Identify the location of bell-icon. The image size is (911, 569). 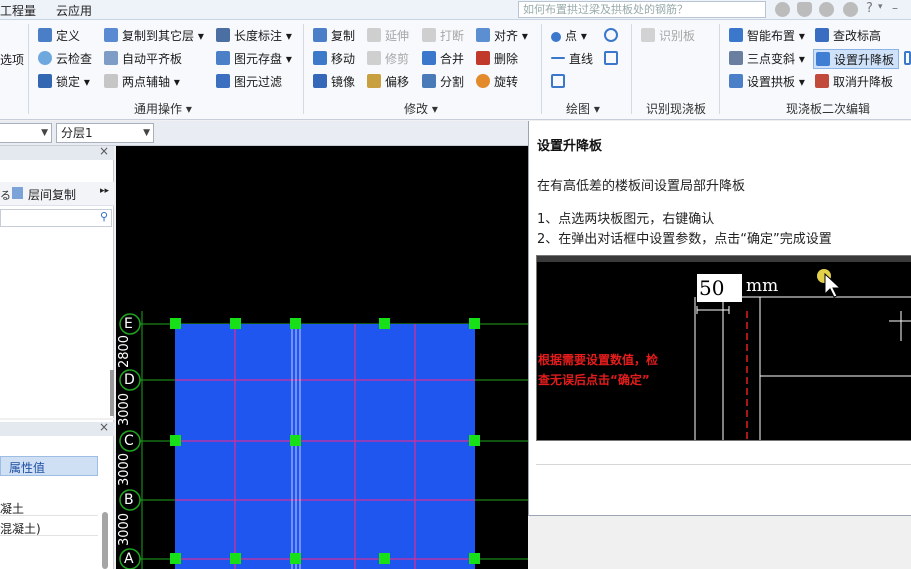
(804, 9).